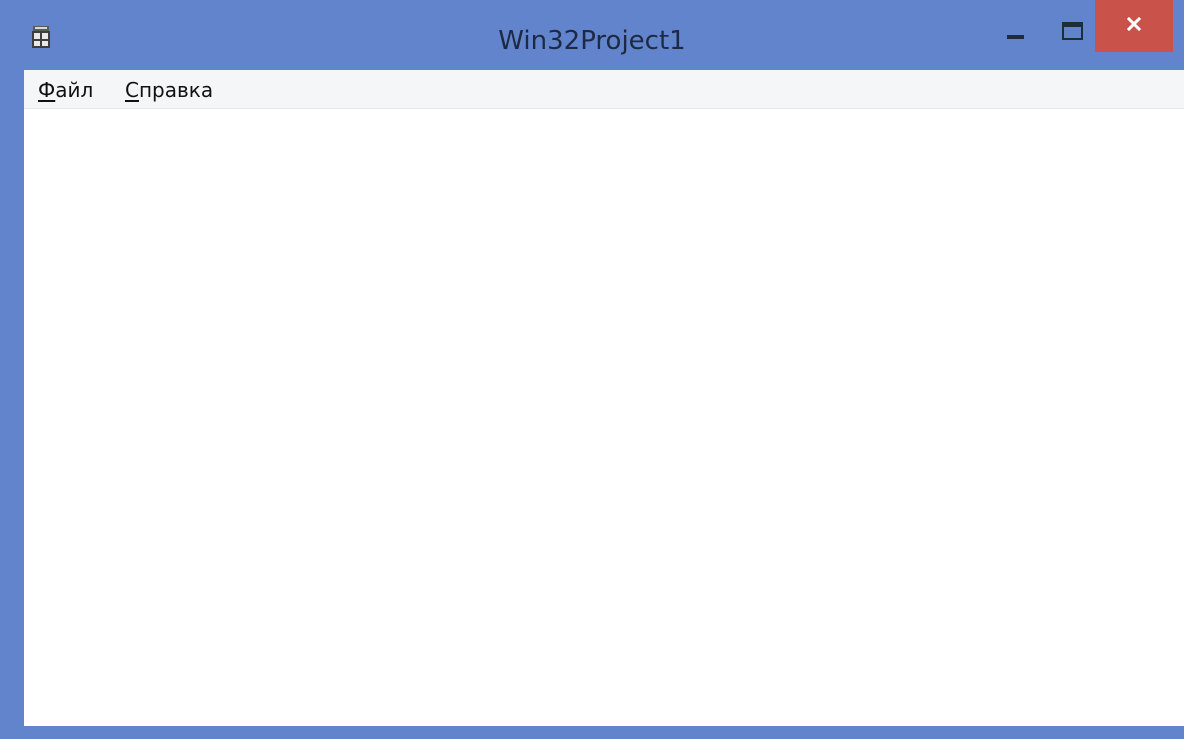  Describe the element at coordinates (604, 89) in the screenshot. I see `menu-bar: Файл Справка` at that location.